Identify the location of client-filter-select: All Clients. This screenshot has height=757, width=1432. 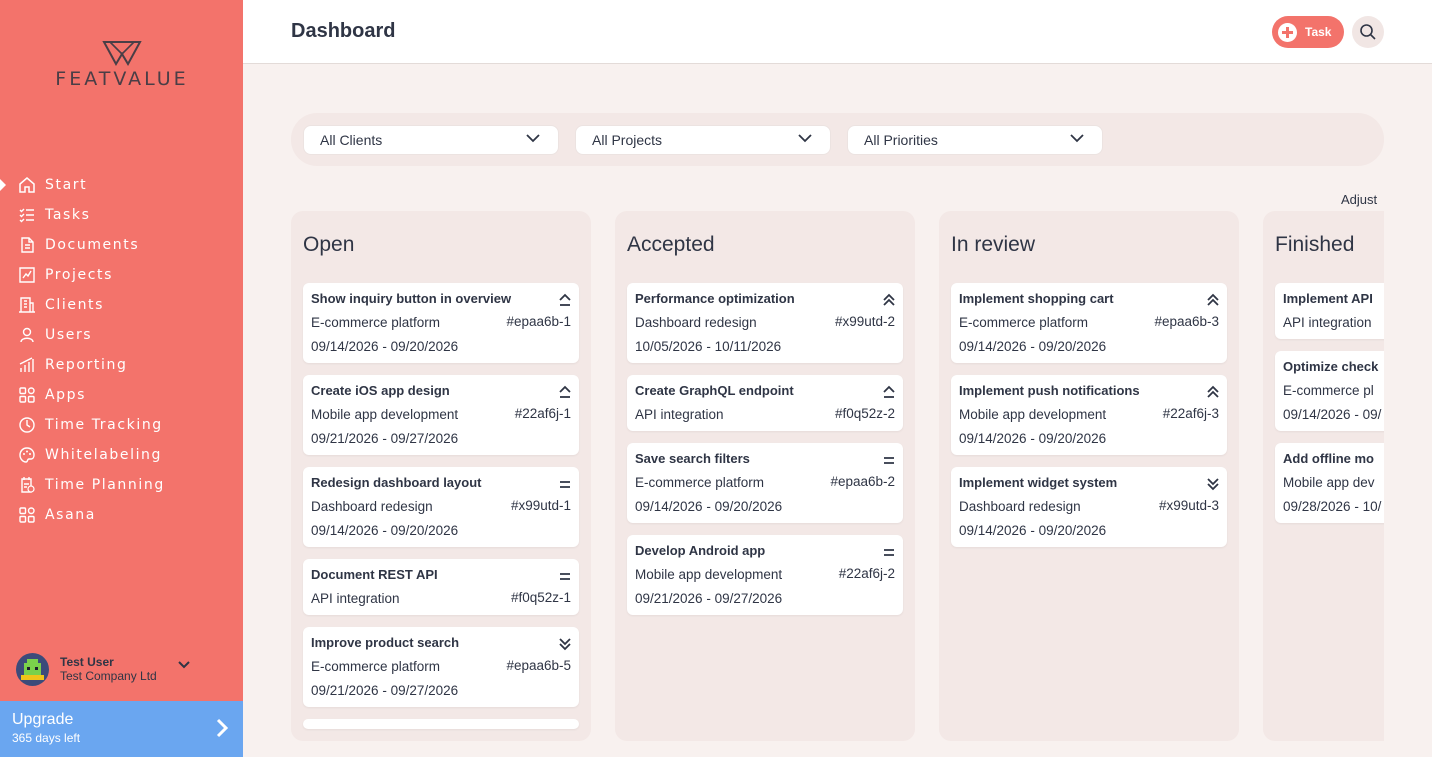
(431, 140).